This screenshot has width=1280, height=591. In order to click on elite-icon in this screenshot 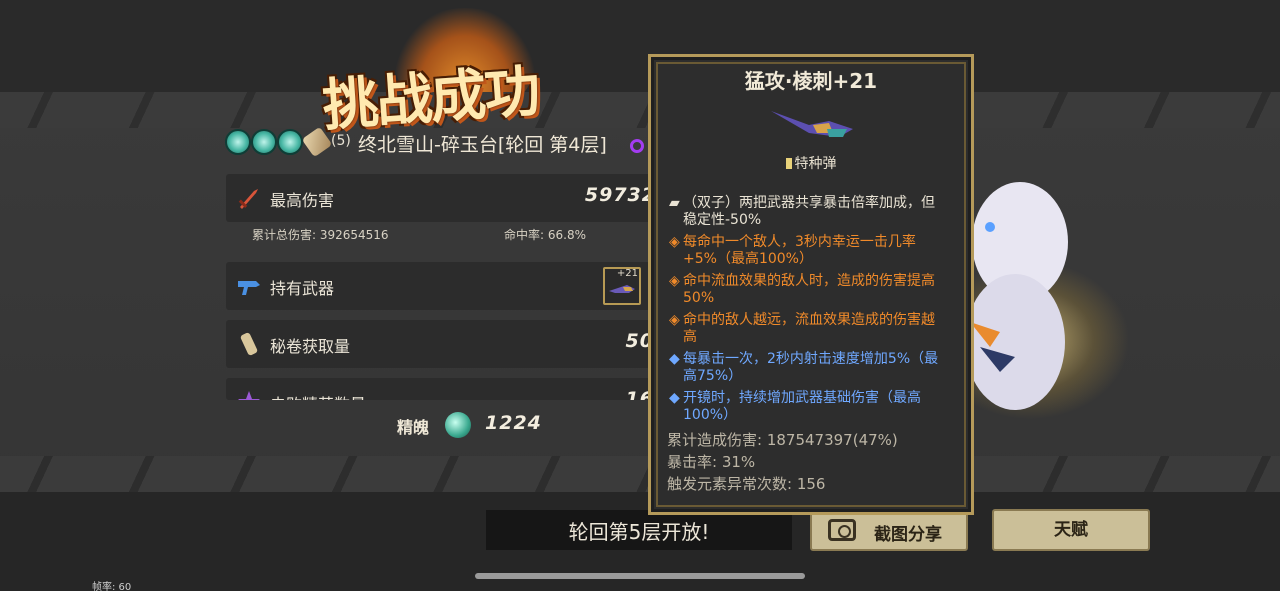, I will do `click(249, 395)`.